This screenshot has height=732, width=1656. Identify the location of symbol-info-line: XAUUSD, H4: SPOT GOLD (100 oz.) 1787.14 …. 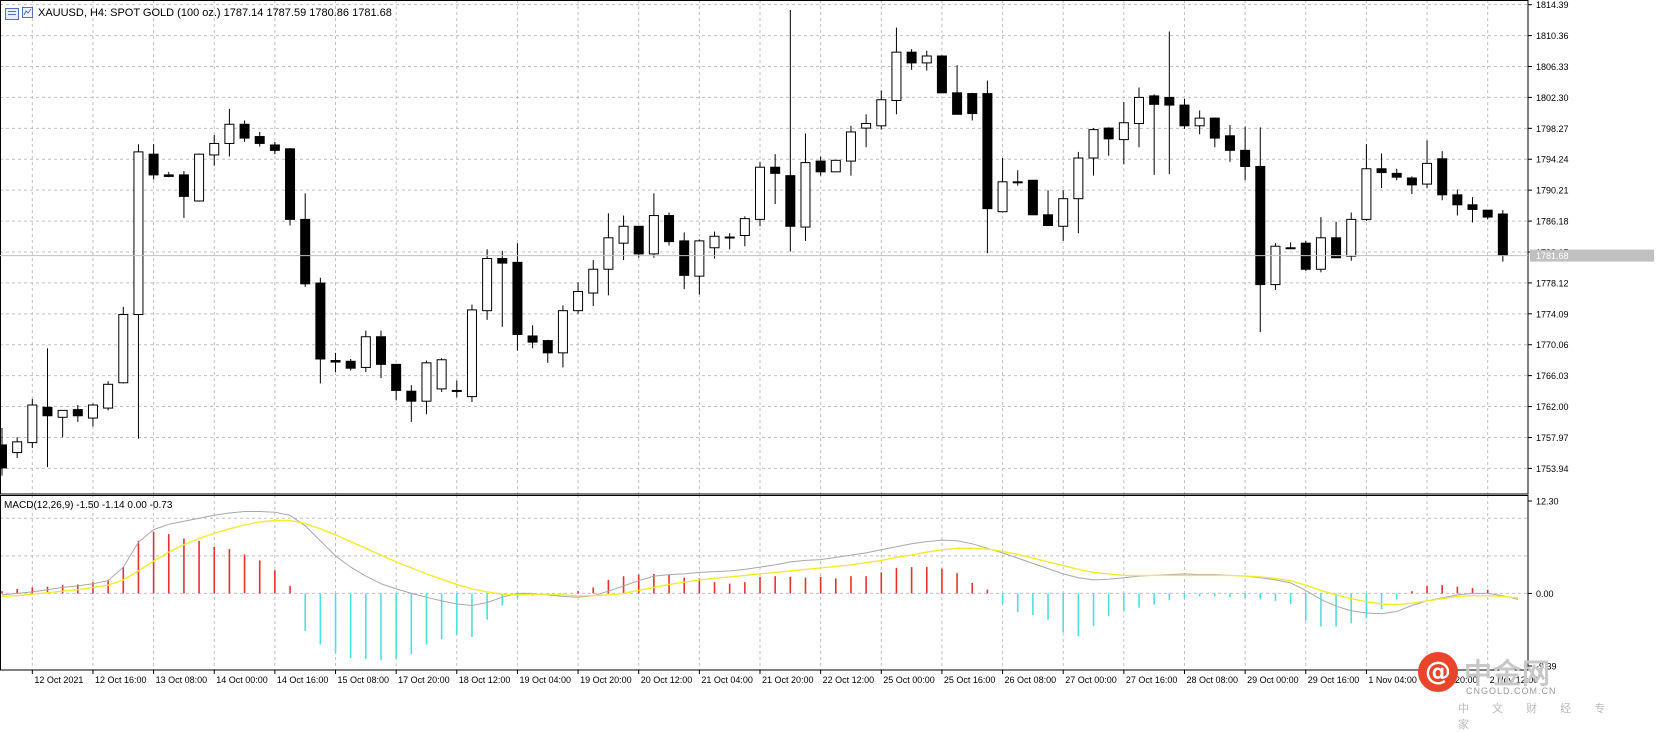
(215, 13).